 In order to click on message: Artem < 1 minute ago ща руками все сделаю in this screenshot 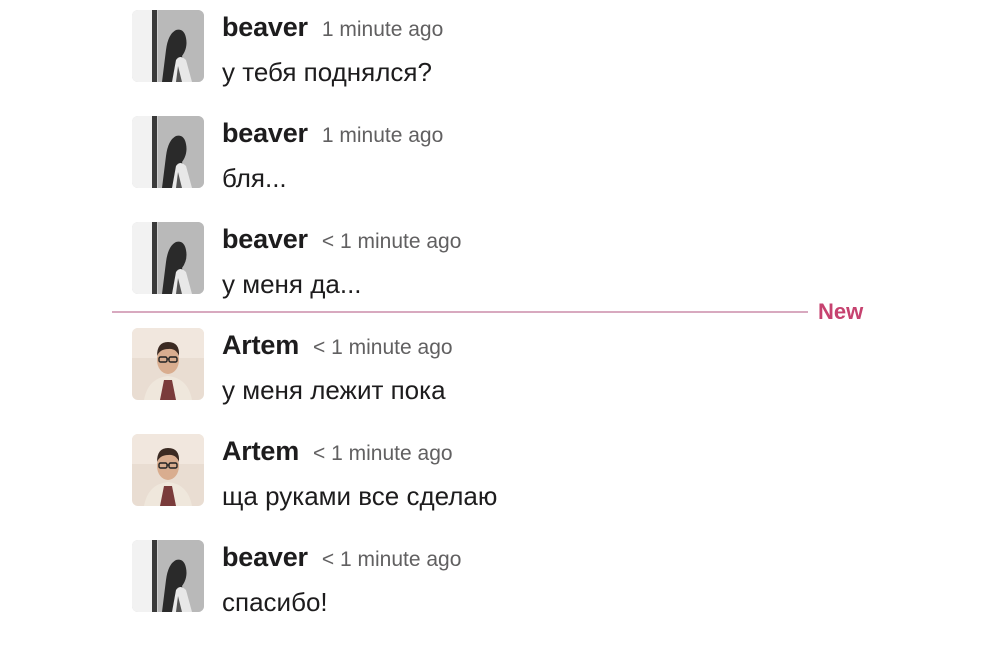, I will do `click(482, 467)`.